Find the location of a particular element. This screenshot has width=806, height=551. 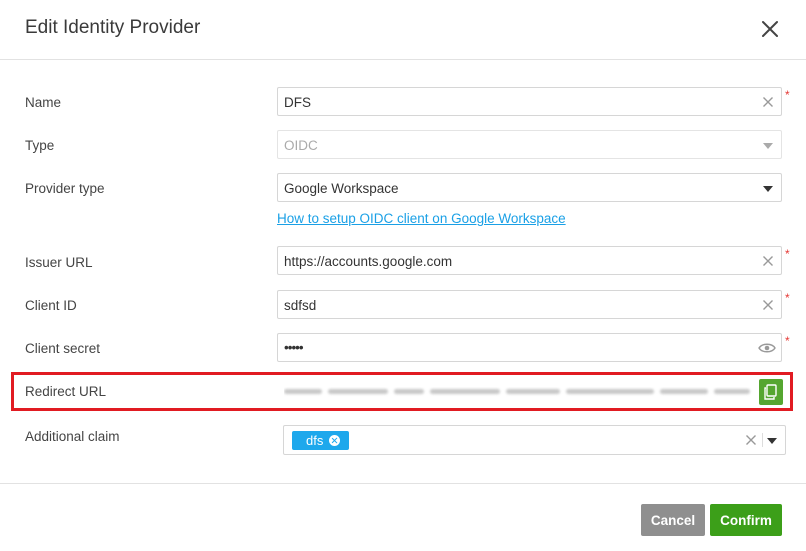

claim-tag: dfs is located at coordinates (321, 440).